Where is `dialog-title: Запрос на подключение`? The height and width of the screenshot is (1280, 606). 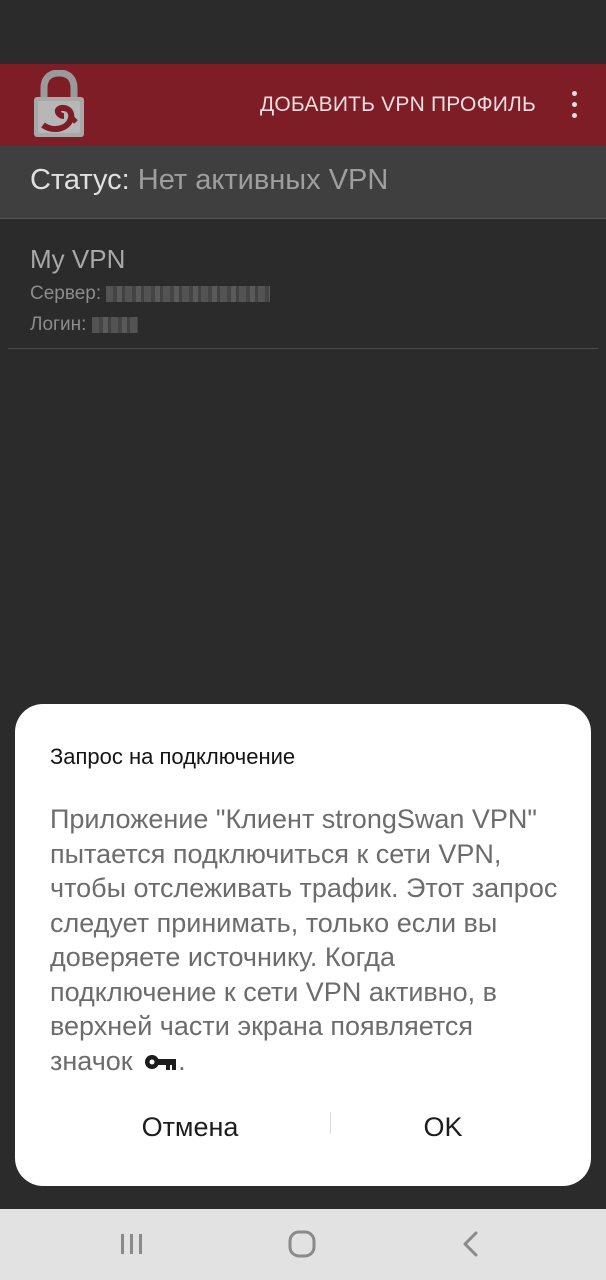
dialog-title: Запрос на подключение is located at coordinates (173, 756).